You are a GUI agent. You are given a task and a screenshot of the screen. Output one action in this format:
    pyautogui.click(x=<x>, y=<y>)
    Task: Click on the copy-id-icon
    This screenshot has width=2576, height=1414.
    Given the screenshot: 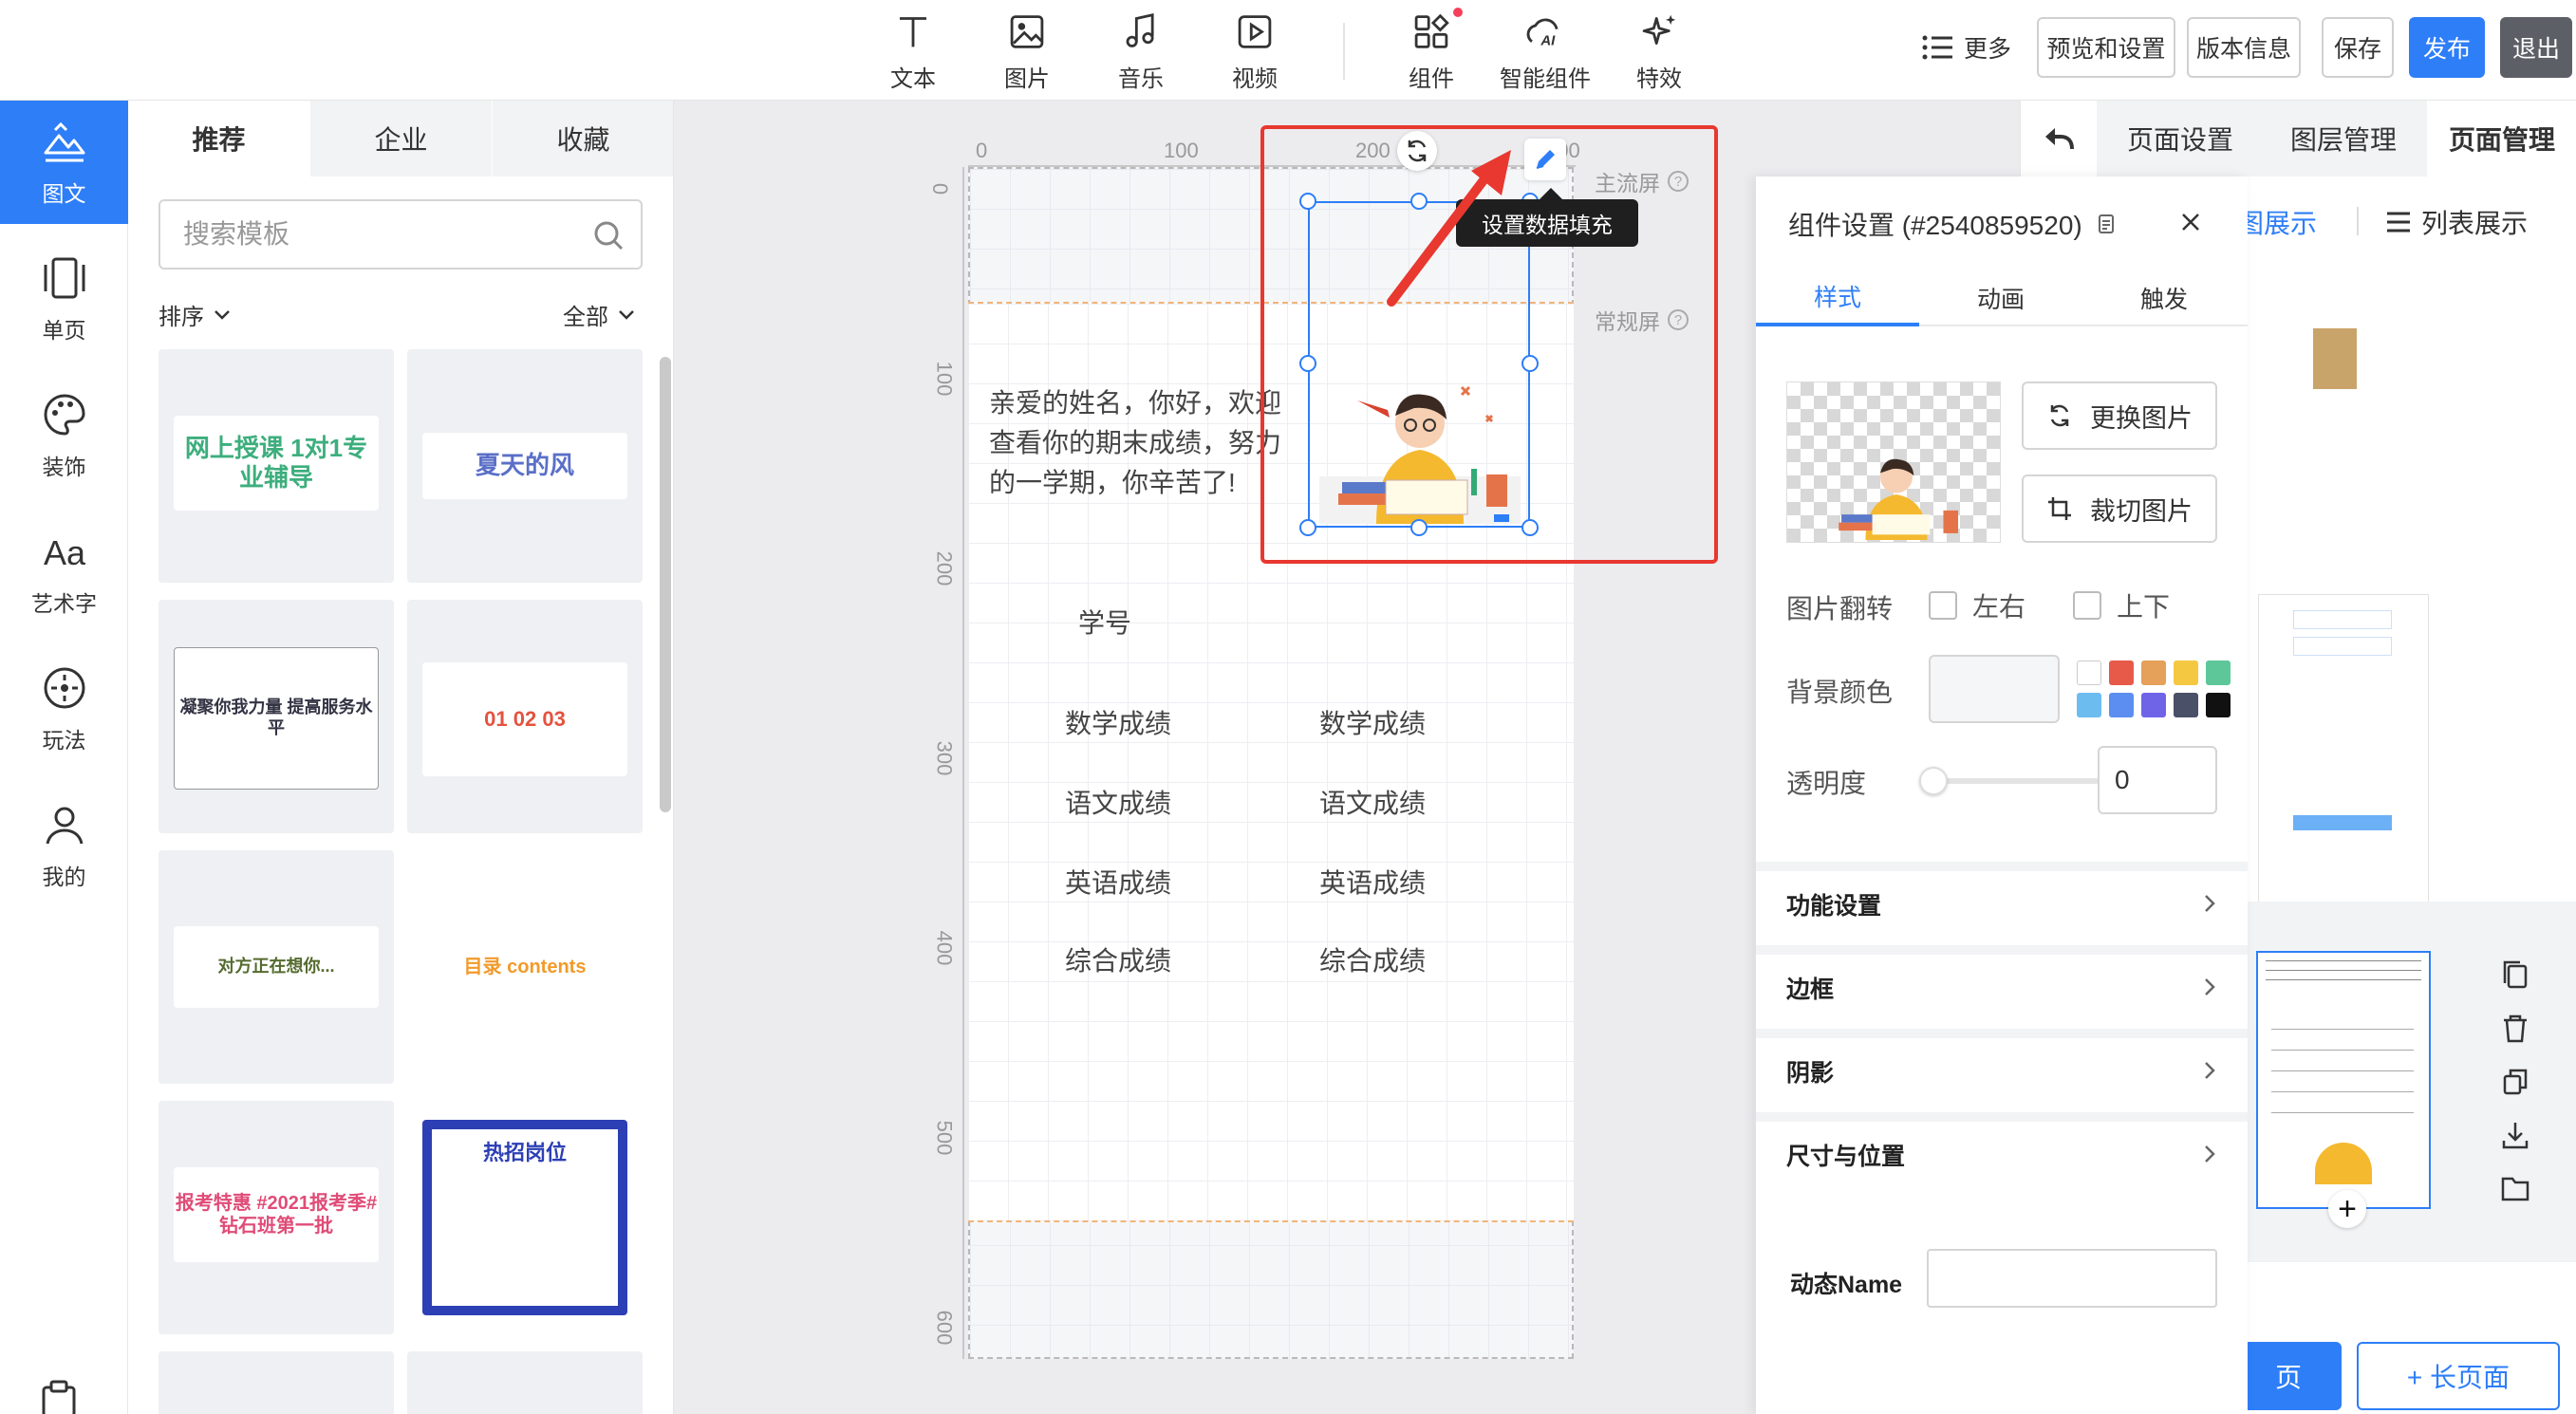 What is the action you would take?
    pyautogui.click(x=2106, y=224)
    